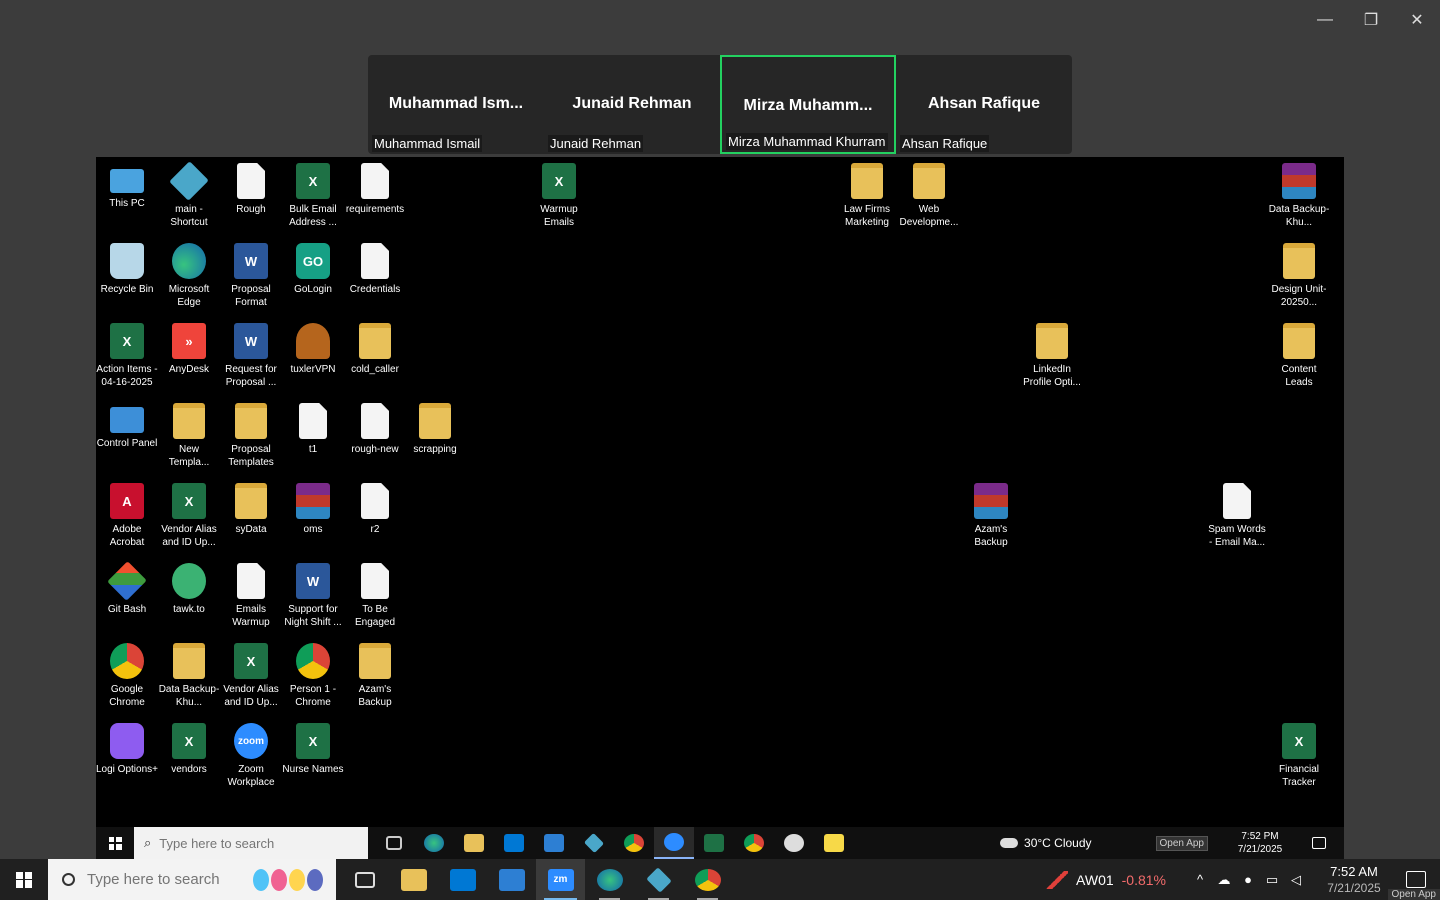  I want to click on desktop-icon: X Nurse Names, so click(313, 746).